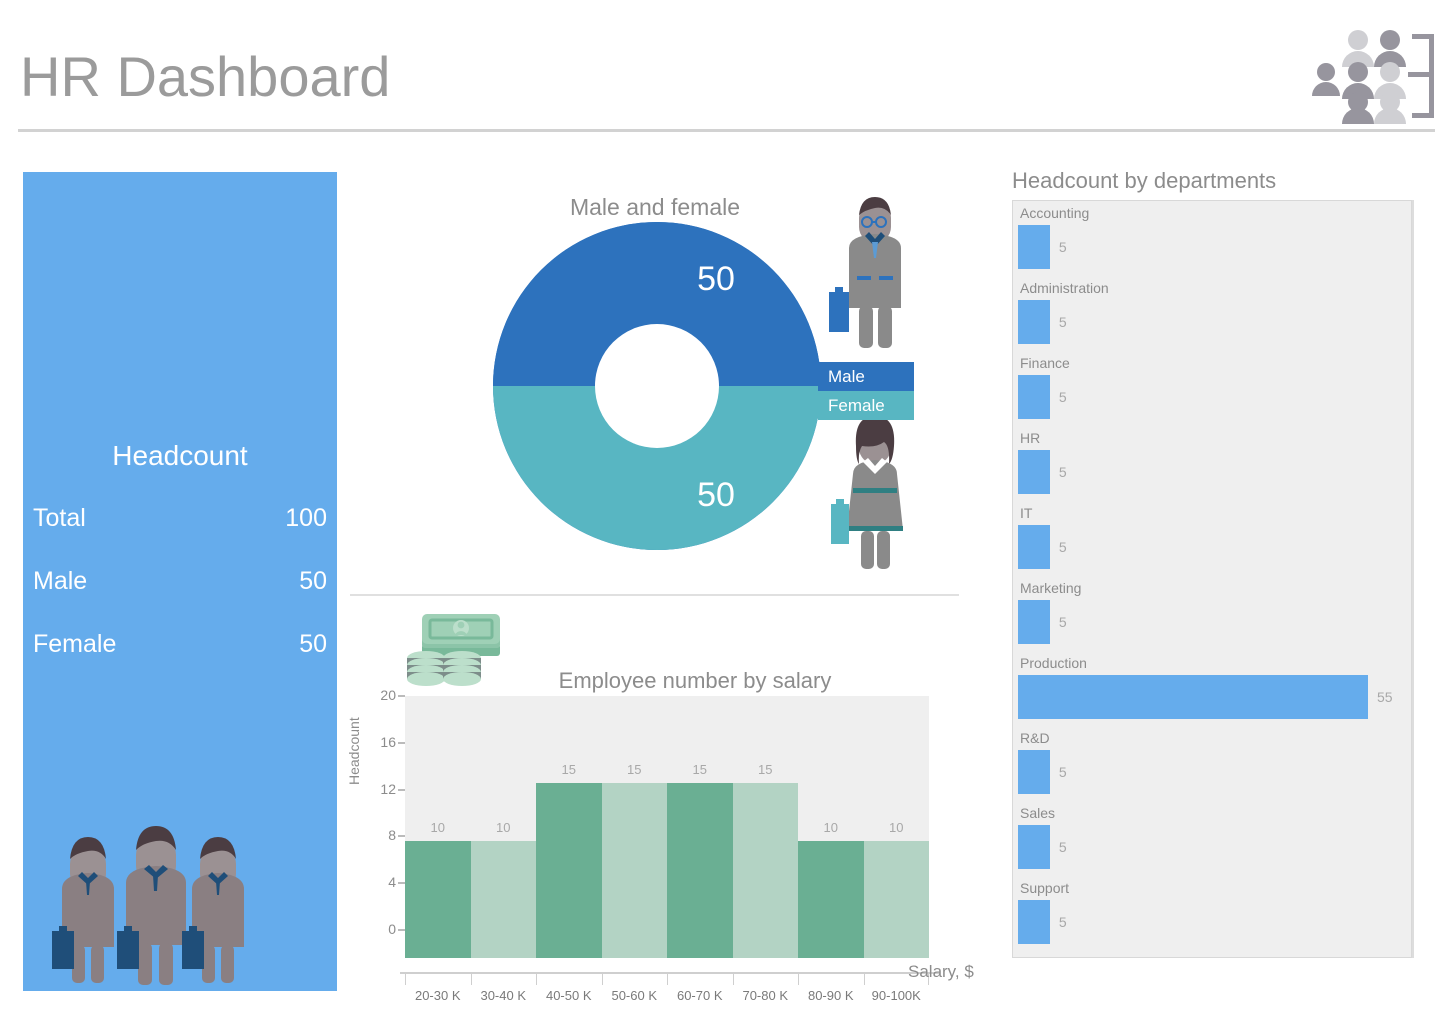  I want to click on department-row: Sales 5, so click(1212, 838).